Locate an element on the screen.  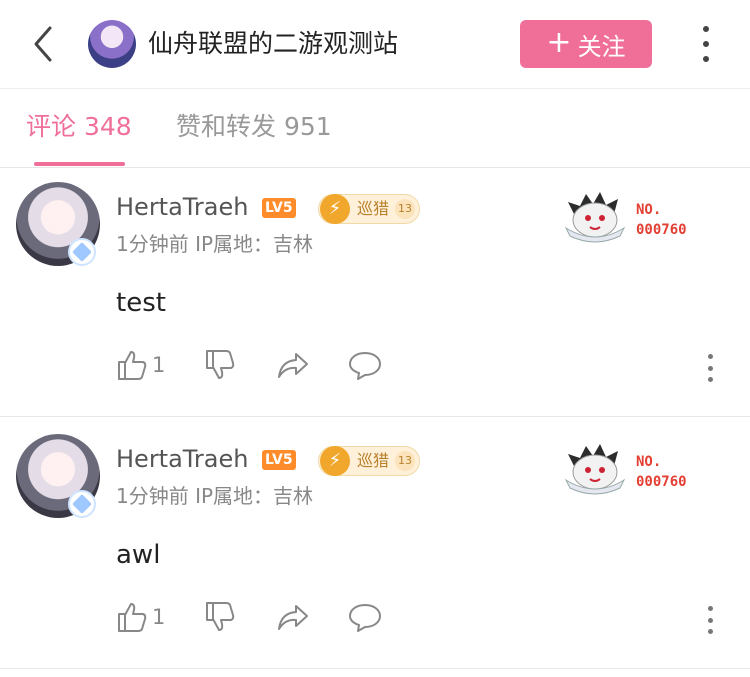
page-title: 仙舟联盟的二游观测站 is located at coordinates (273, 43).